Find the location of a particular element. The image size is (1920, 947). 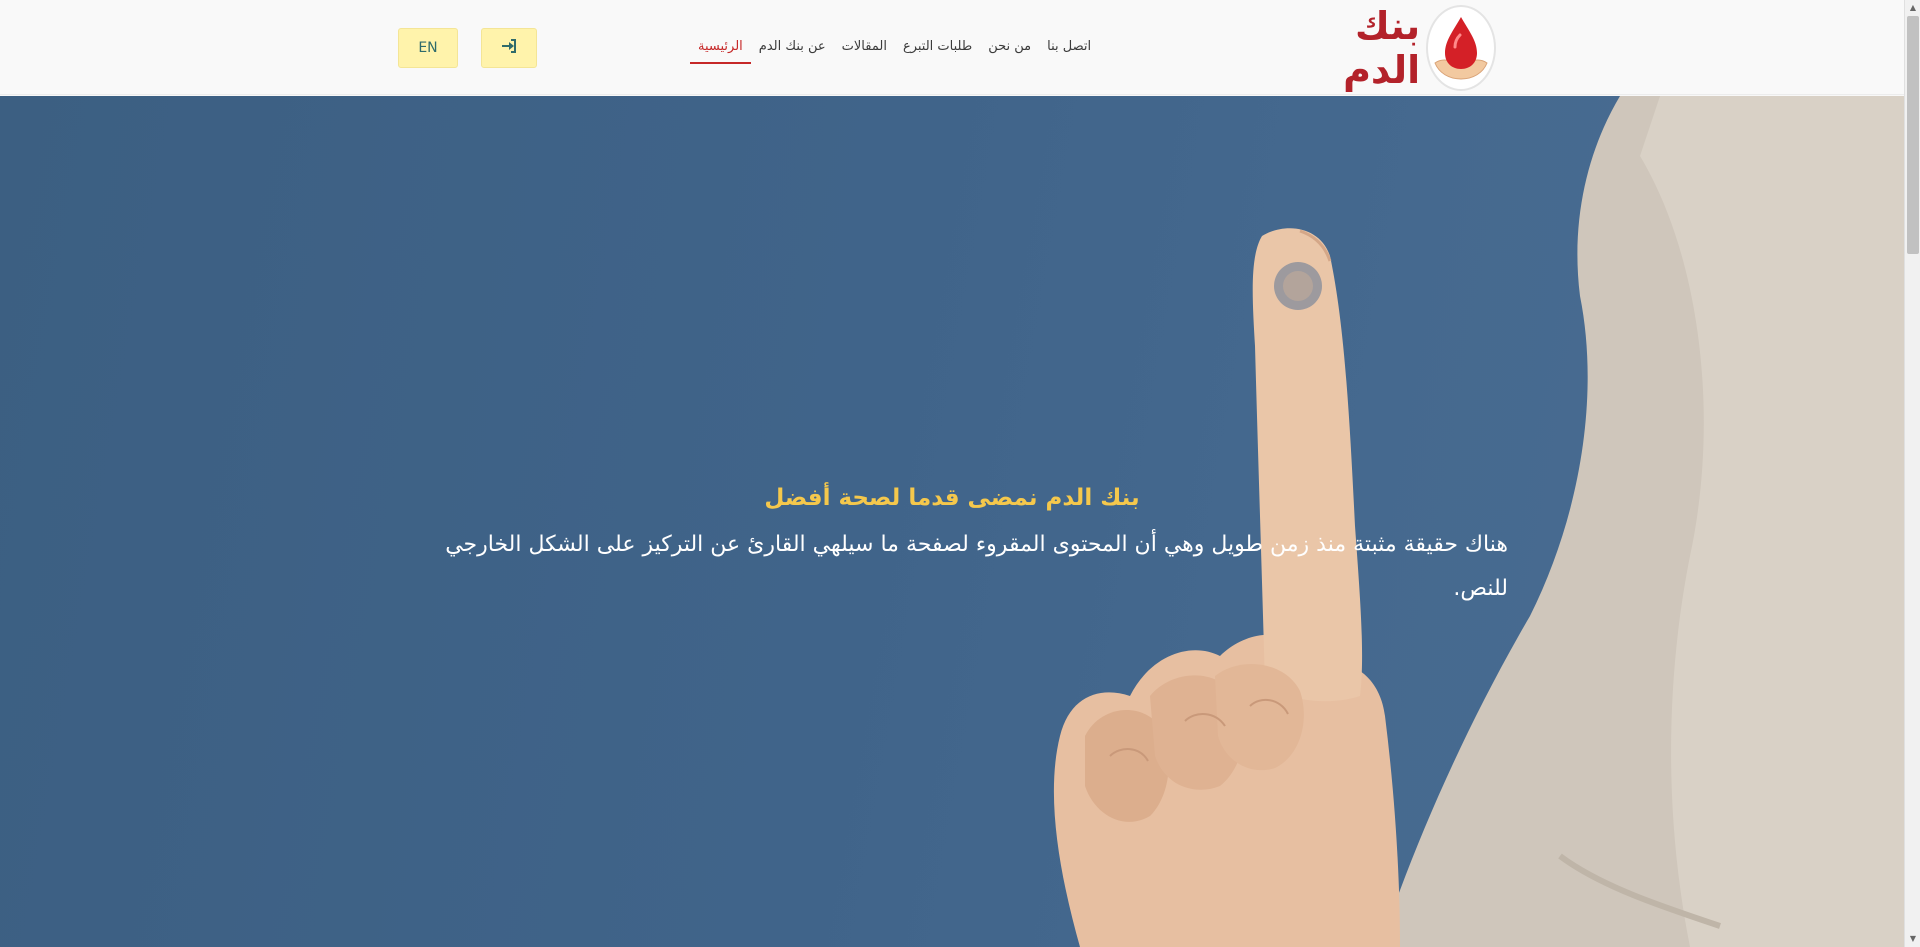

page-scrollbar: ▲ ▼ is located at coordinates (1912, 473).